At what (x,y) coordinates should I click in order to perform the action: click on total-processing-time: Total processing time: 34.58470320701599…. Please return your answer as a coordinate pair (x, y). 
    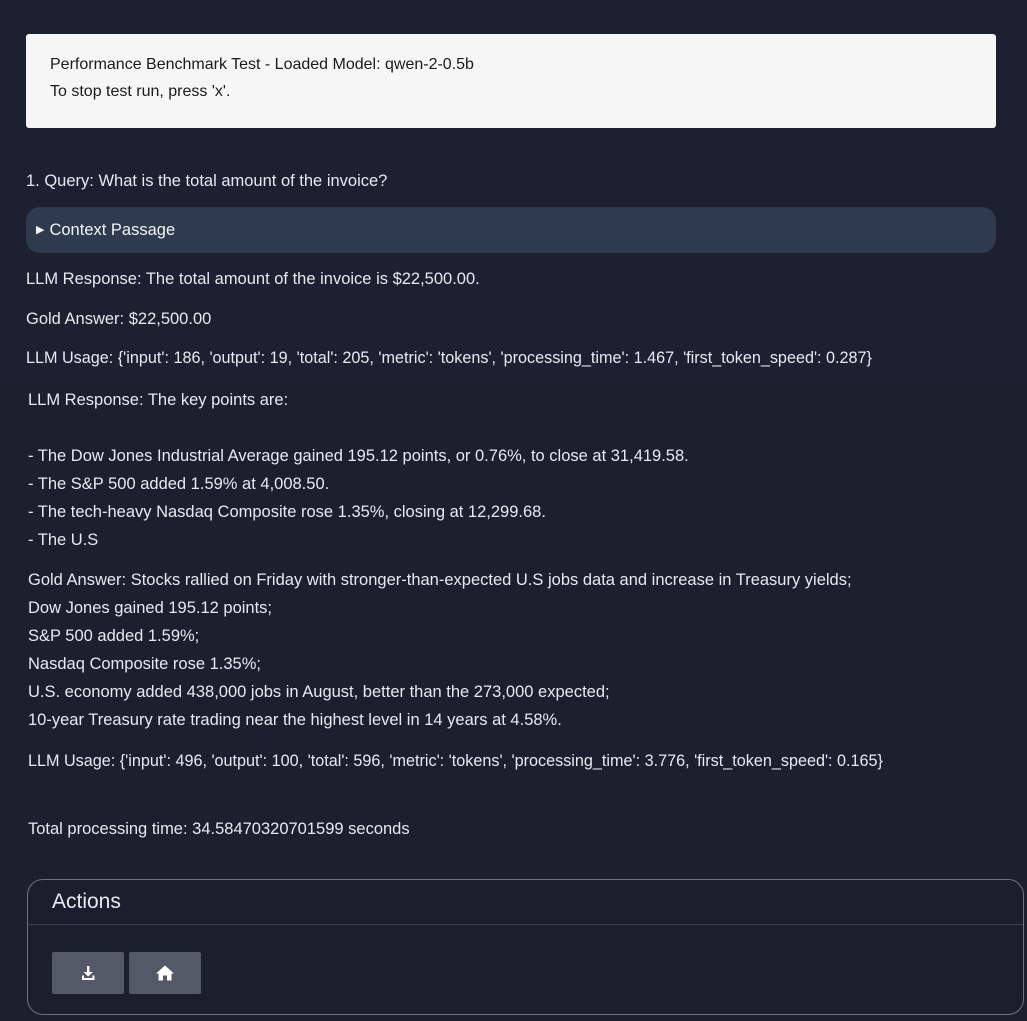
    Looking at the image, I should click on (219, 829).